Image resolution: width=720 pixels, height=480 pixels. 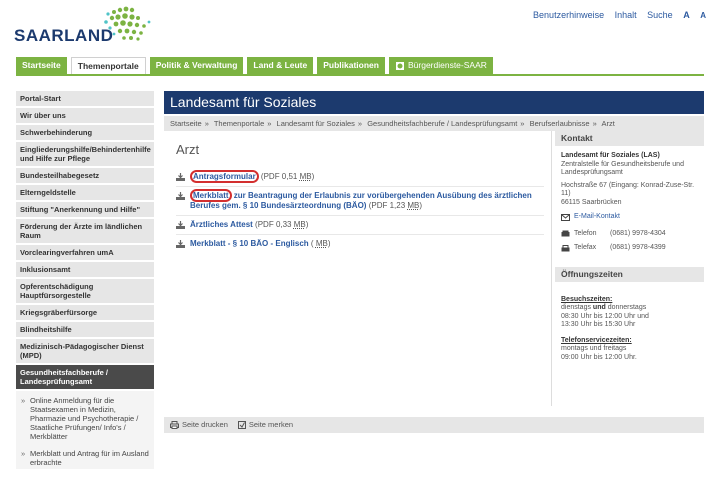 What do you see at coordinates (221, 224) in the screenshot?
I see `aerztliches-attest-link: Ärztliches Attest` at bounding box center [221, 224].